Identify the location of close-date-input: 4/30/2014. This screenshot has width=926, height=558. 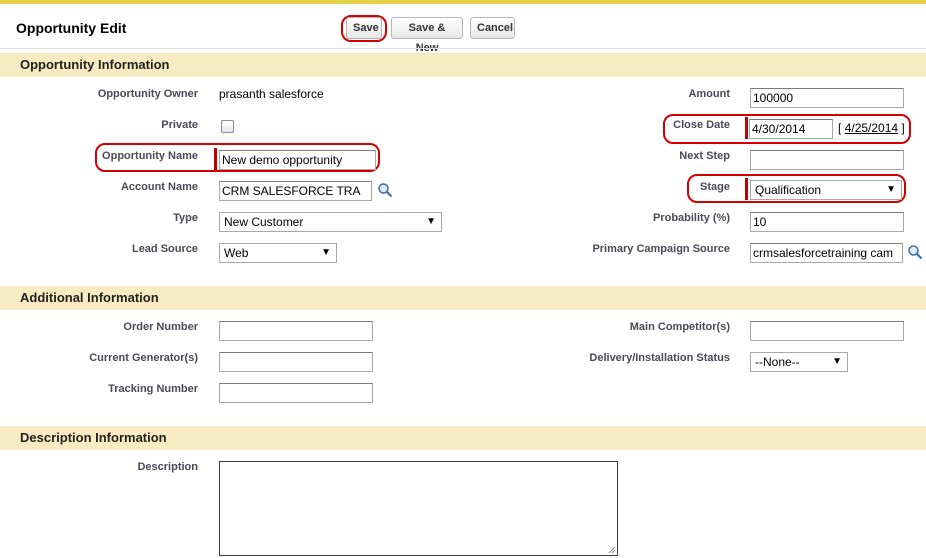
(791, 129).